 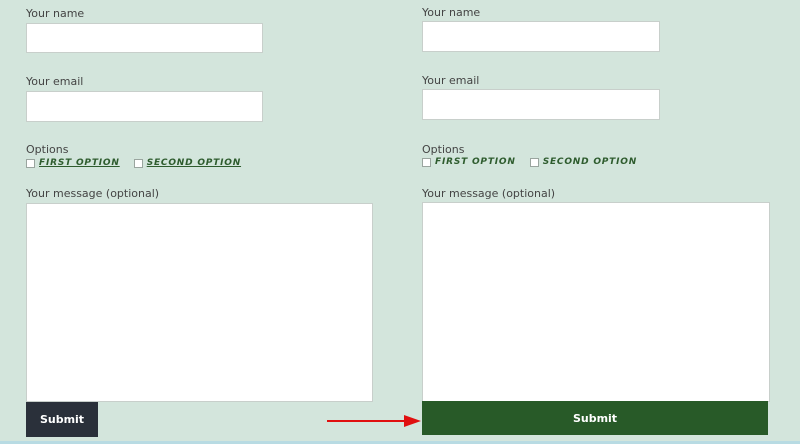 What do you see at coordinates (374, 421) in the screenshot?
I see `arrow-right-icon` at bounding box center [374, 421].